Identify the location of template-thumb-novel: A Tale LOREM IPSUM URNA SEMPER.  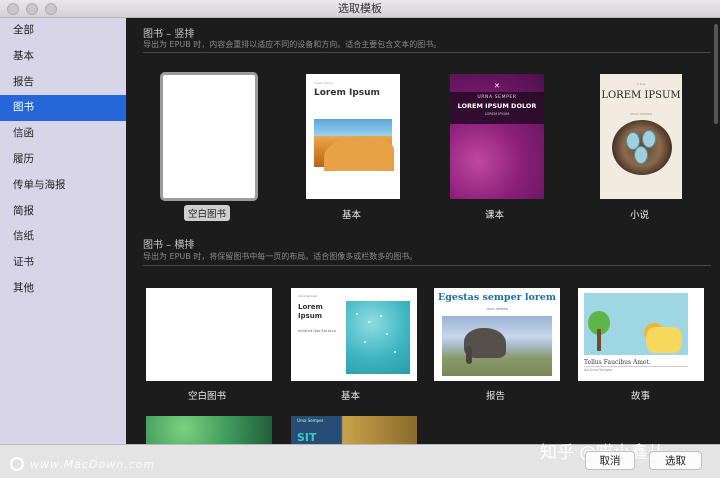
(641, 136).